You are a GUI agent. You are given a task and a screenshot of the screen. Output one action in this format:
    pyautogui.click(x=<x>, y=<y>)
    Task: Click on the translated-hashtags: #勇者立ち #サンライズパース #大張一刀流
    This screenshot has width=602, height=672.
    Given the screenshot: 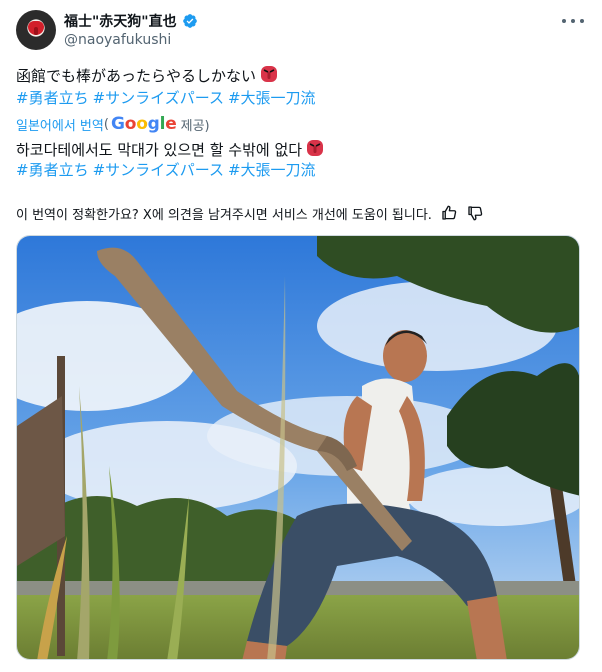 What is the action you would take?
    pyautogui.click(x=301, y=170)
    